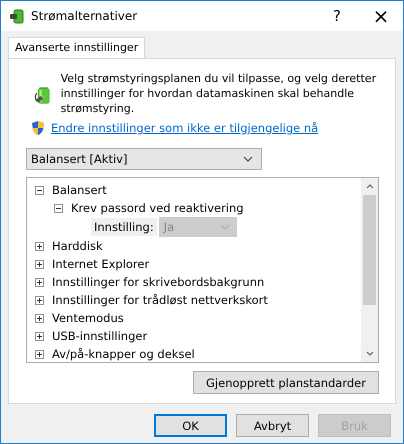 The width and height of the screenshot is (404, 444). I want to click on dialog-button: Avbryt, so click(272, 425).